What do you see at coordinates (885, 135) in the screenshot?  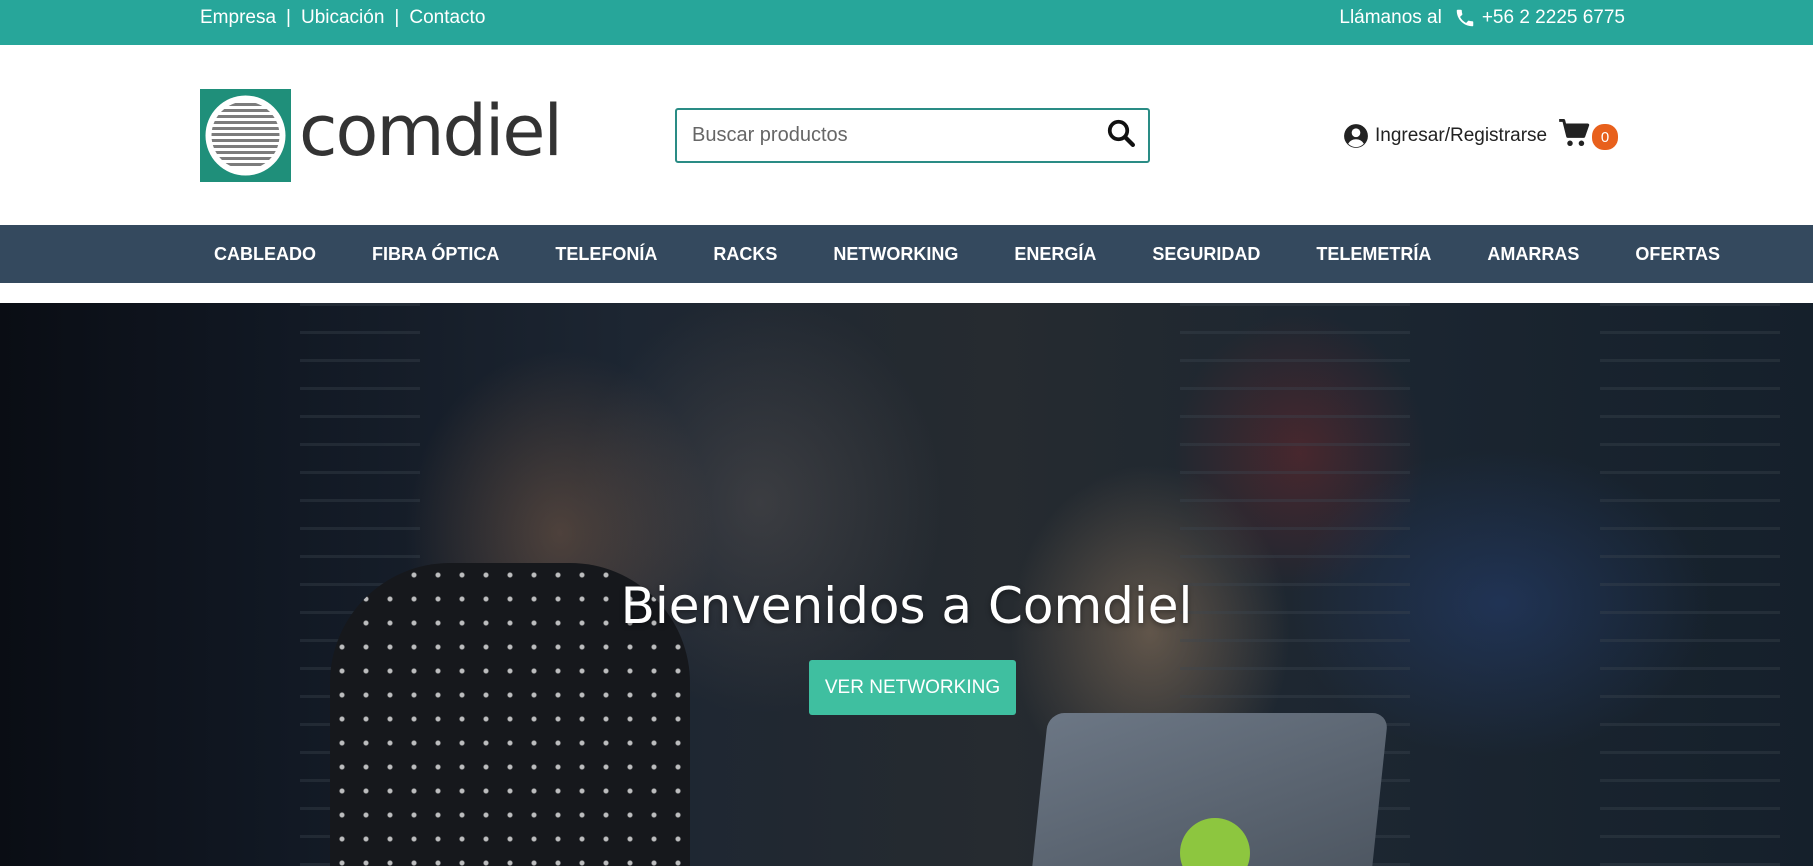 I see `search-input` at bounding box center [885, 135].